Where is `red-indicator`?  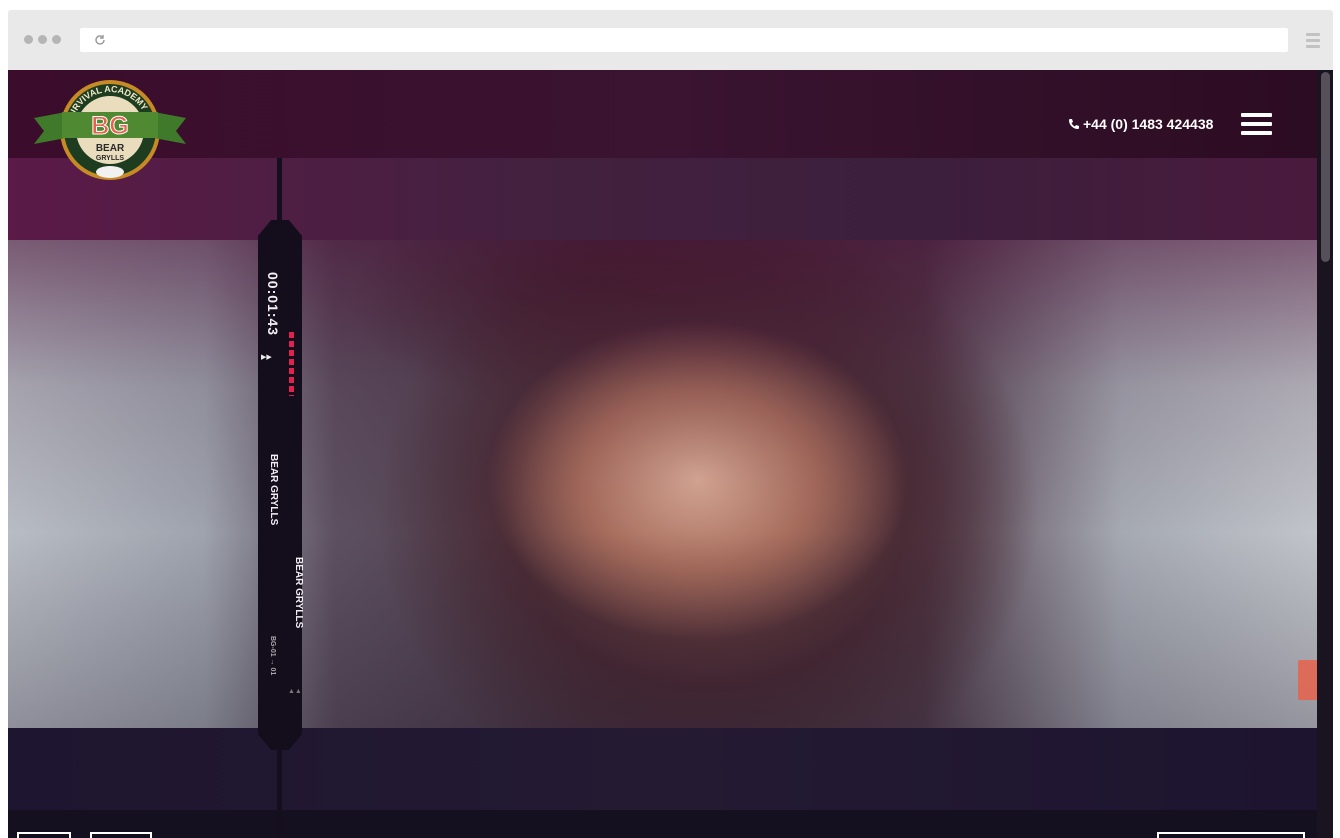
red-indicator is located at coordinates (291, 364).